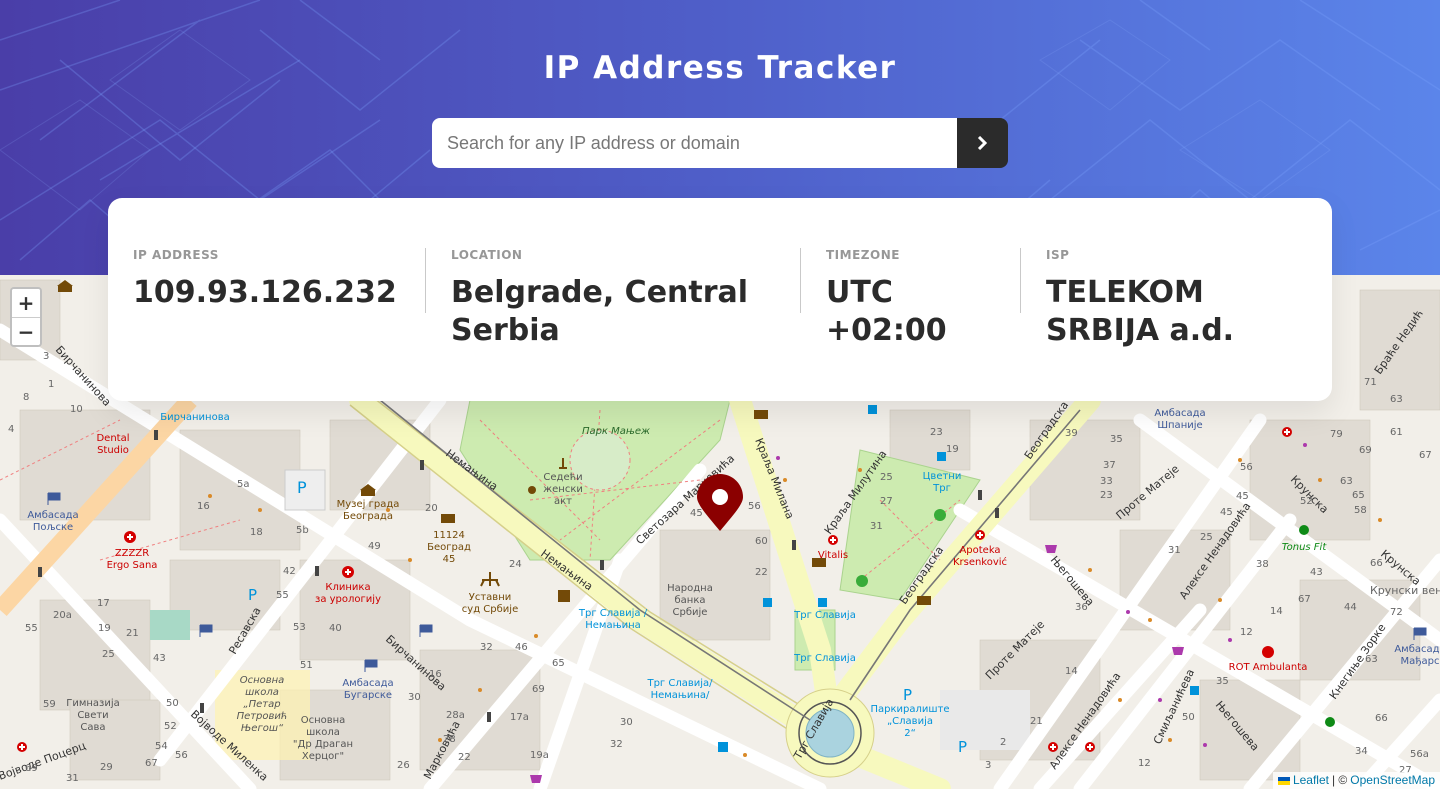  I want to click on svg-text: 10, so click(76, 409).